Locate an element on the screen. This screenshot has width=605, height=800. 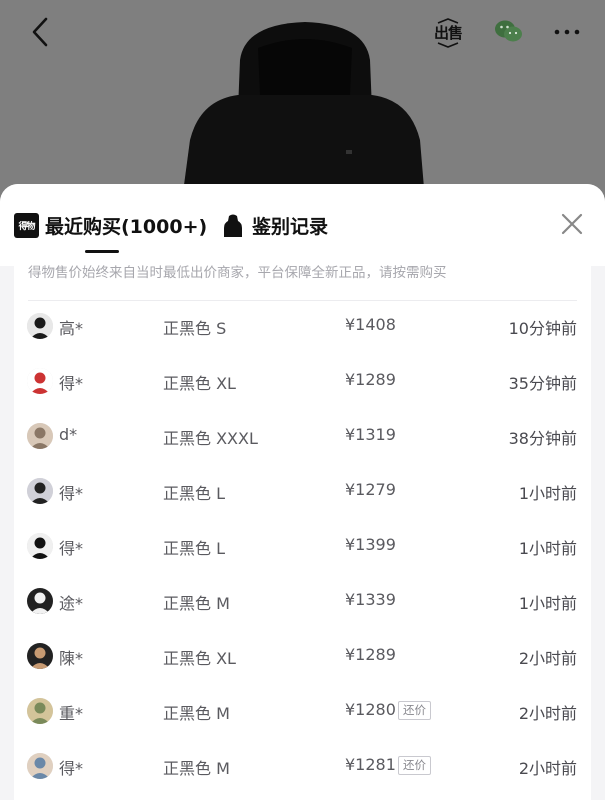
close-button is located at coordinates (572, 224).